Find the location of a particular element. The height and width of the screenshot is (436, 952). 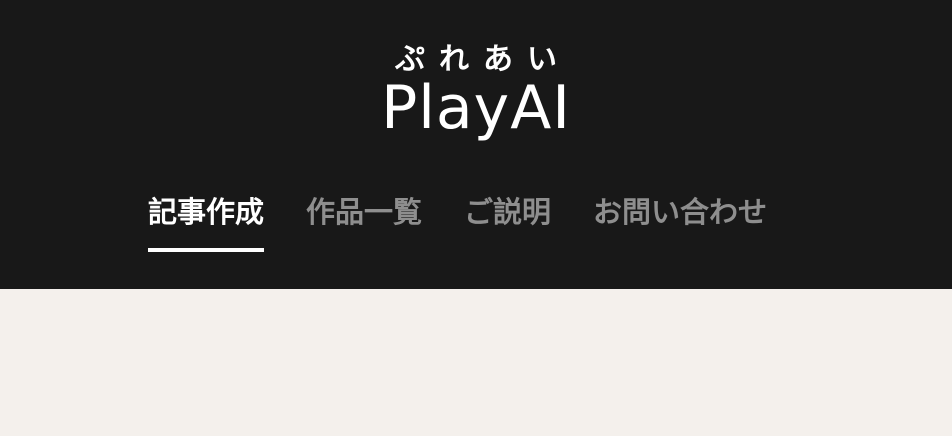

logo-wordmark: PlayAI is located at coordinates (476, 108).